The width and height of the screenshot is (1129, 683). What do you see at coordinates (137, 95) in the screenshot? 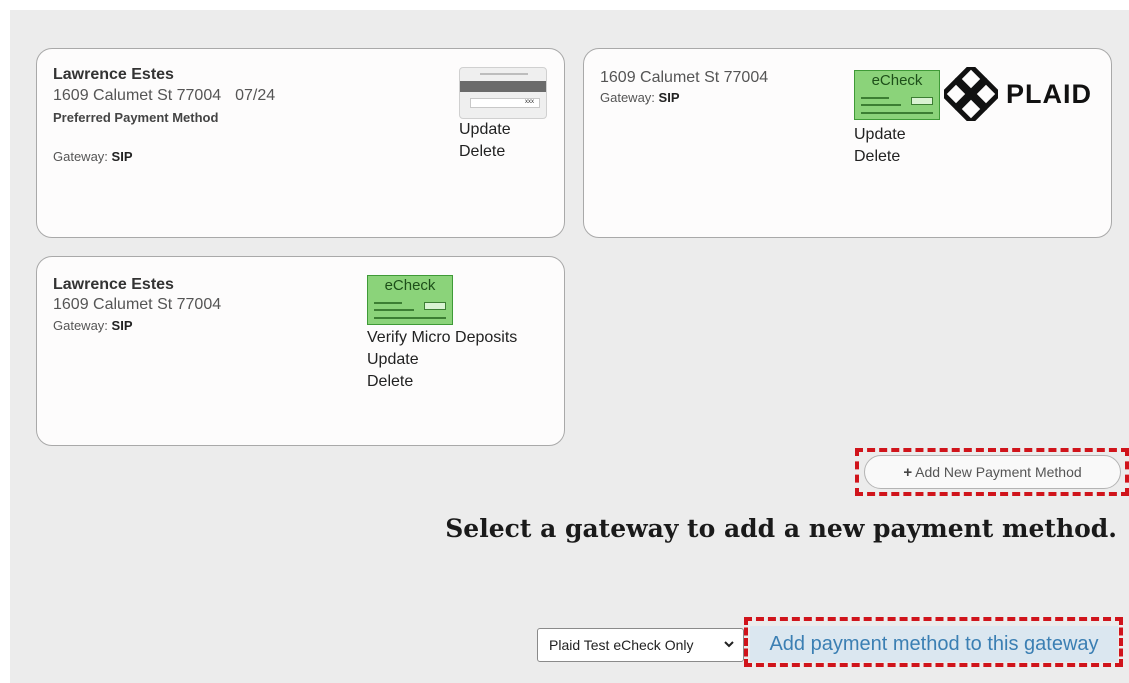
I see `billing-address-text: 1609 Calumet St 77004` at bounding box center [137, 95].